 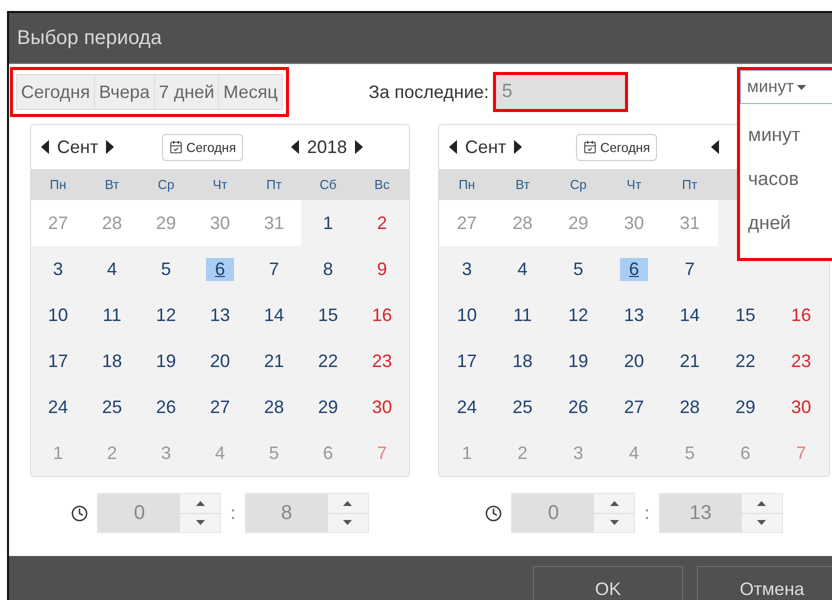 What do you see at coordinates (125, 92) in the screenshot?
I see `range-button: Вчера` at bounding box center [125, 92].